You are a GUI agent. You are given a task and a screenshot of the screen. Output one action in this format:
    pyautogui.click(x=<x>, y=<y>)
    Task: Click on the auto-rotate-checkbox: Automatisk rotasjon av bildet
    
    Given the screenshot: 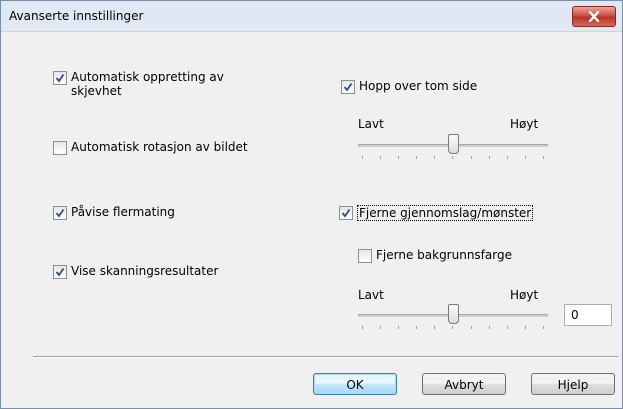 What is the action you would take?
    pyautogui.click(x=150, y=147)
    